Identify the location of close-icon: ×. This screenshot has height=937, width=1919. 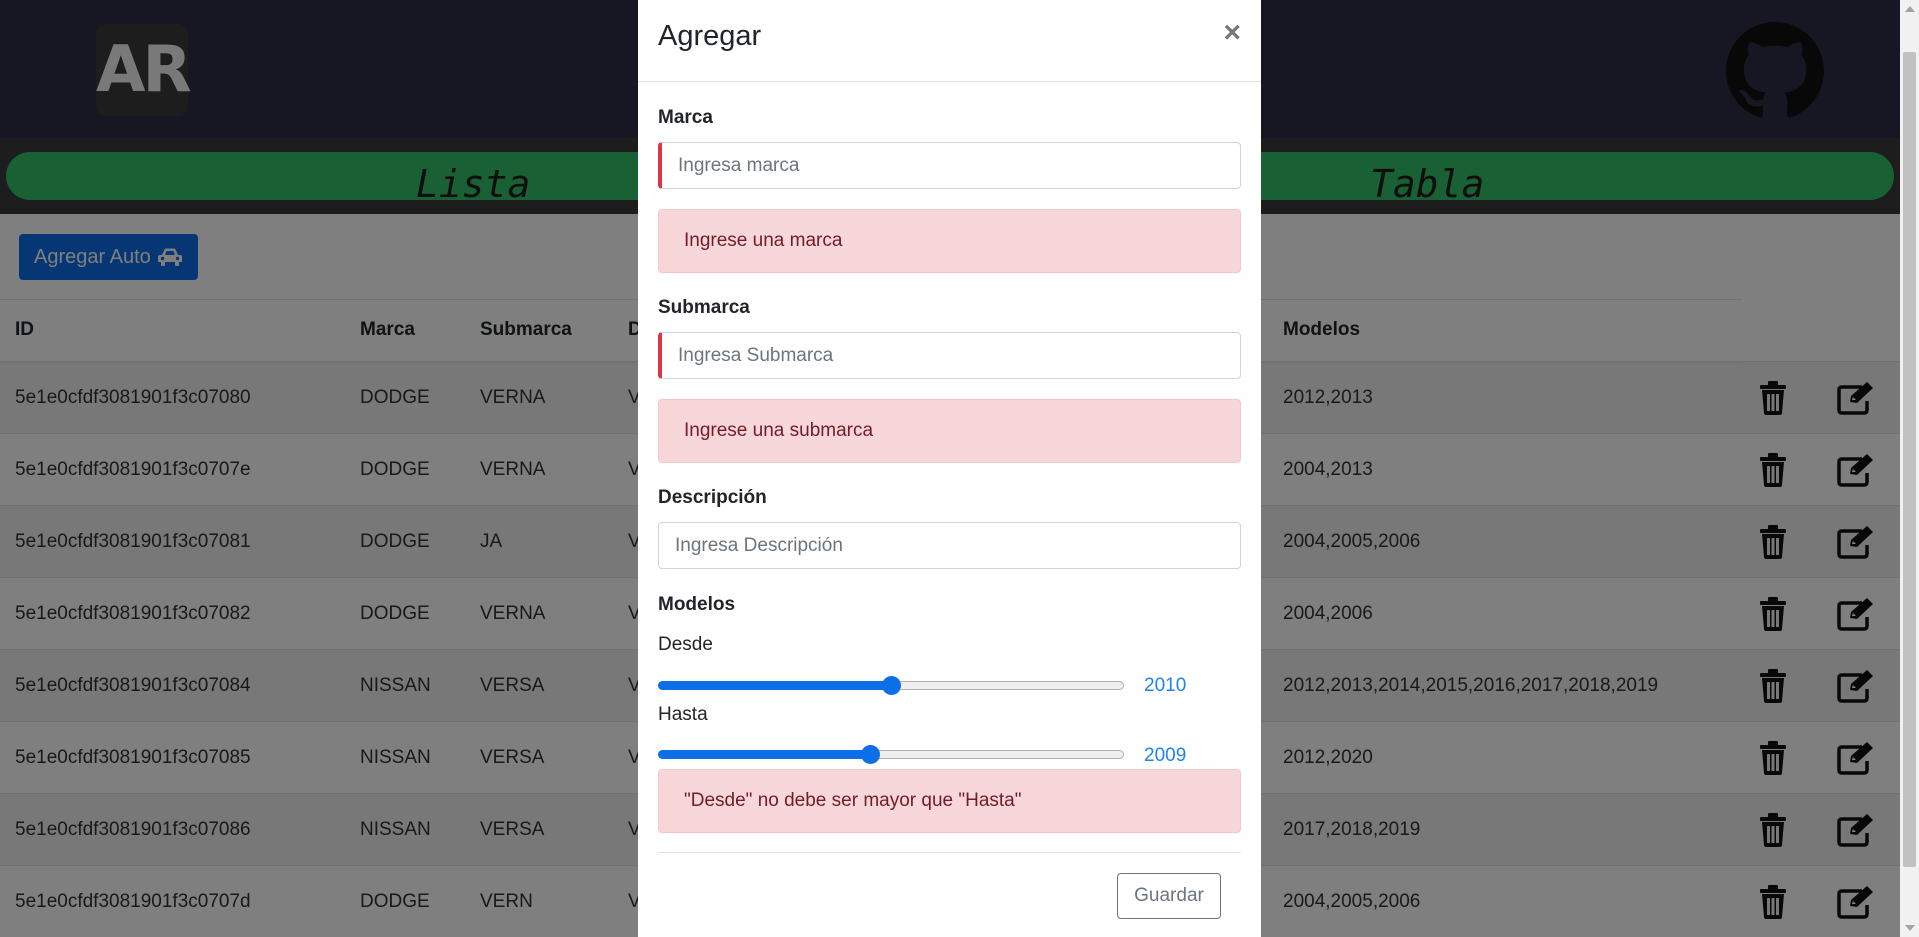
(1232, 33).